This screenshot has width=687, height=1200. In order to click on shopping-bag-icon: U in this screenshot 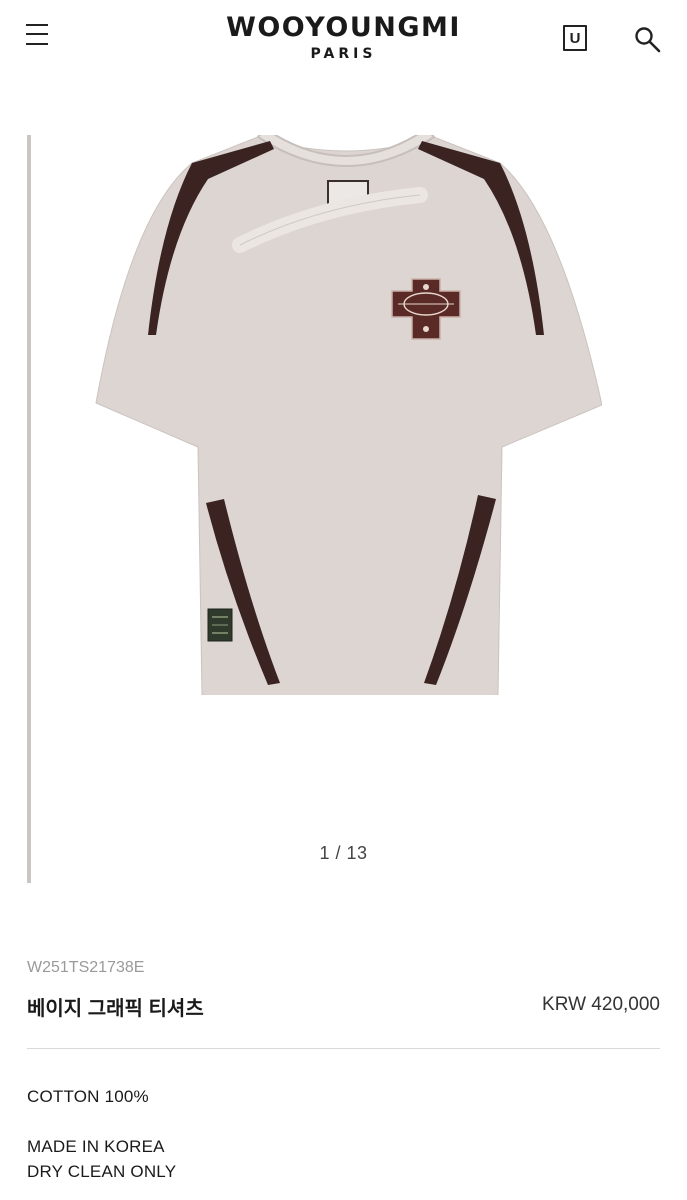, I will do `click(575, 38)`.